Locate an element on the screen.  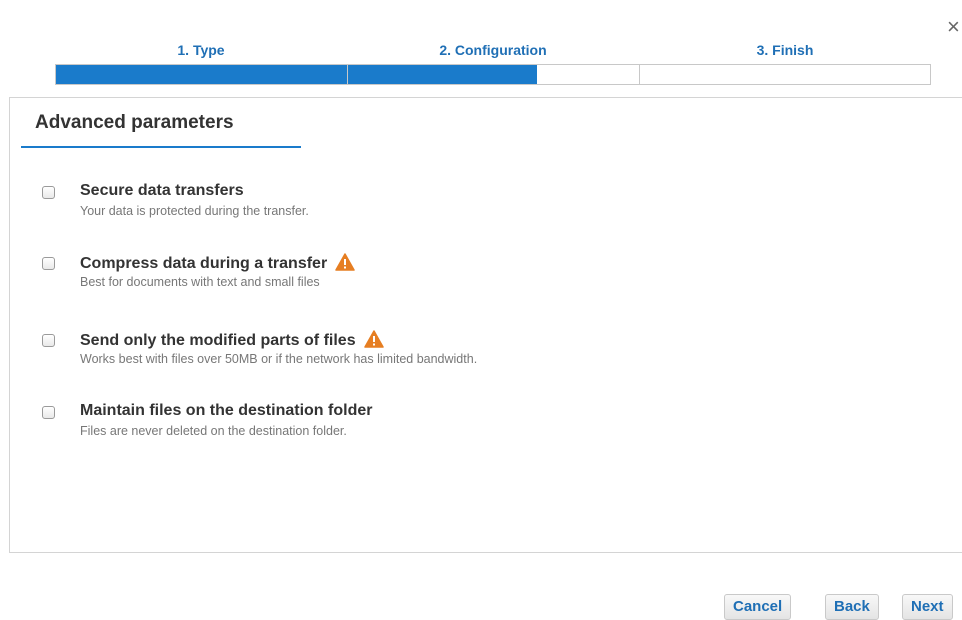
option-title: Compress data during a transfer is located at coordinates (217, 263).